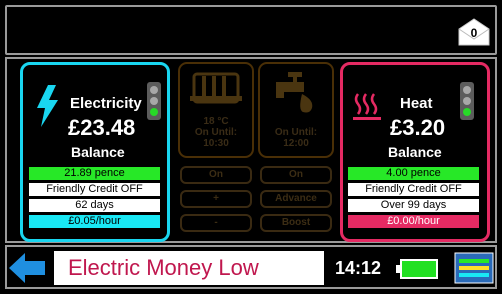  What do you see at coordinates (102, 127) in the screenshot?
I see `electricity-amount: £23.48` at bounding box center [102, 127].